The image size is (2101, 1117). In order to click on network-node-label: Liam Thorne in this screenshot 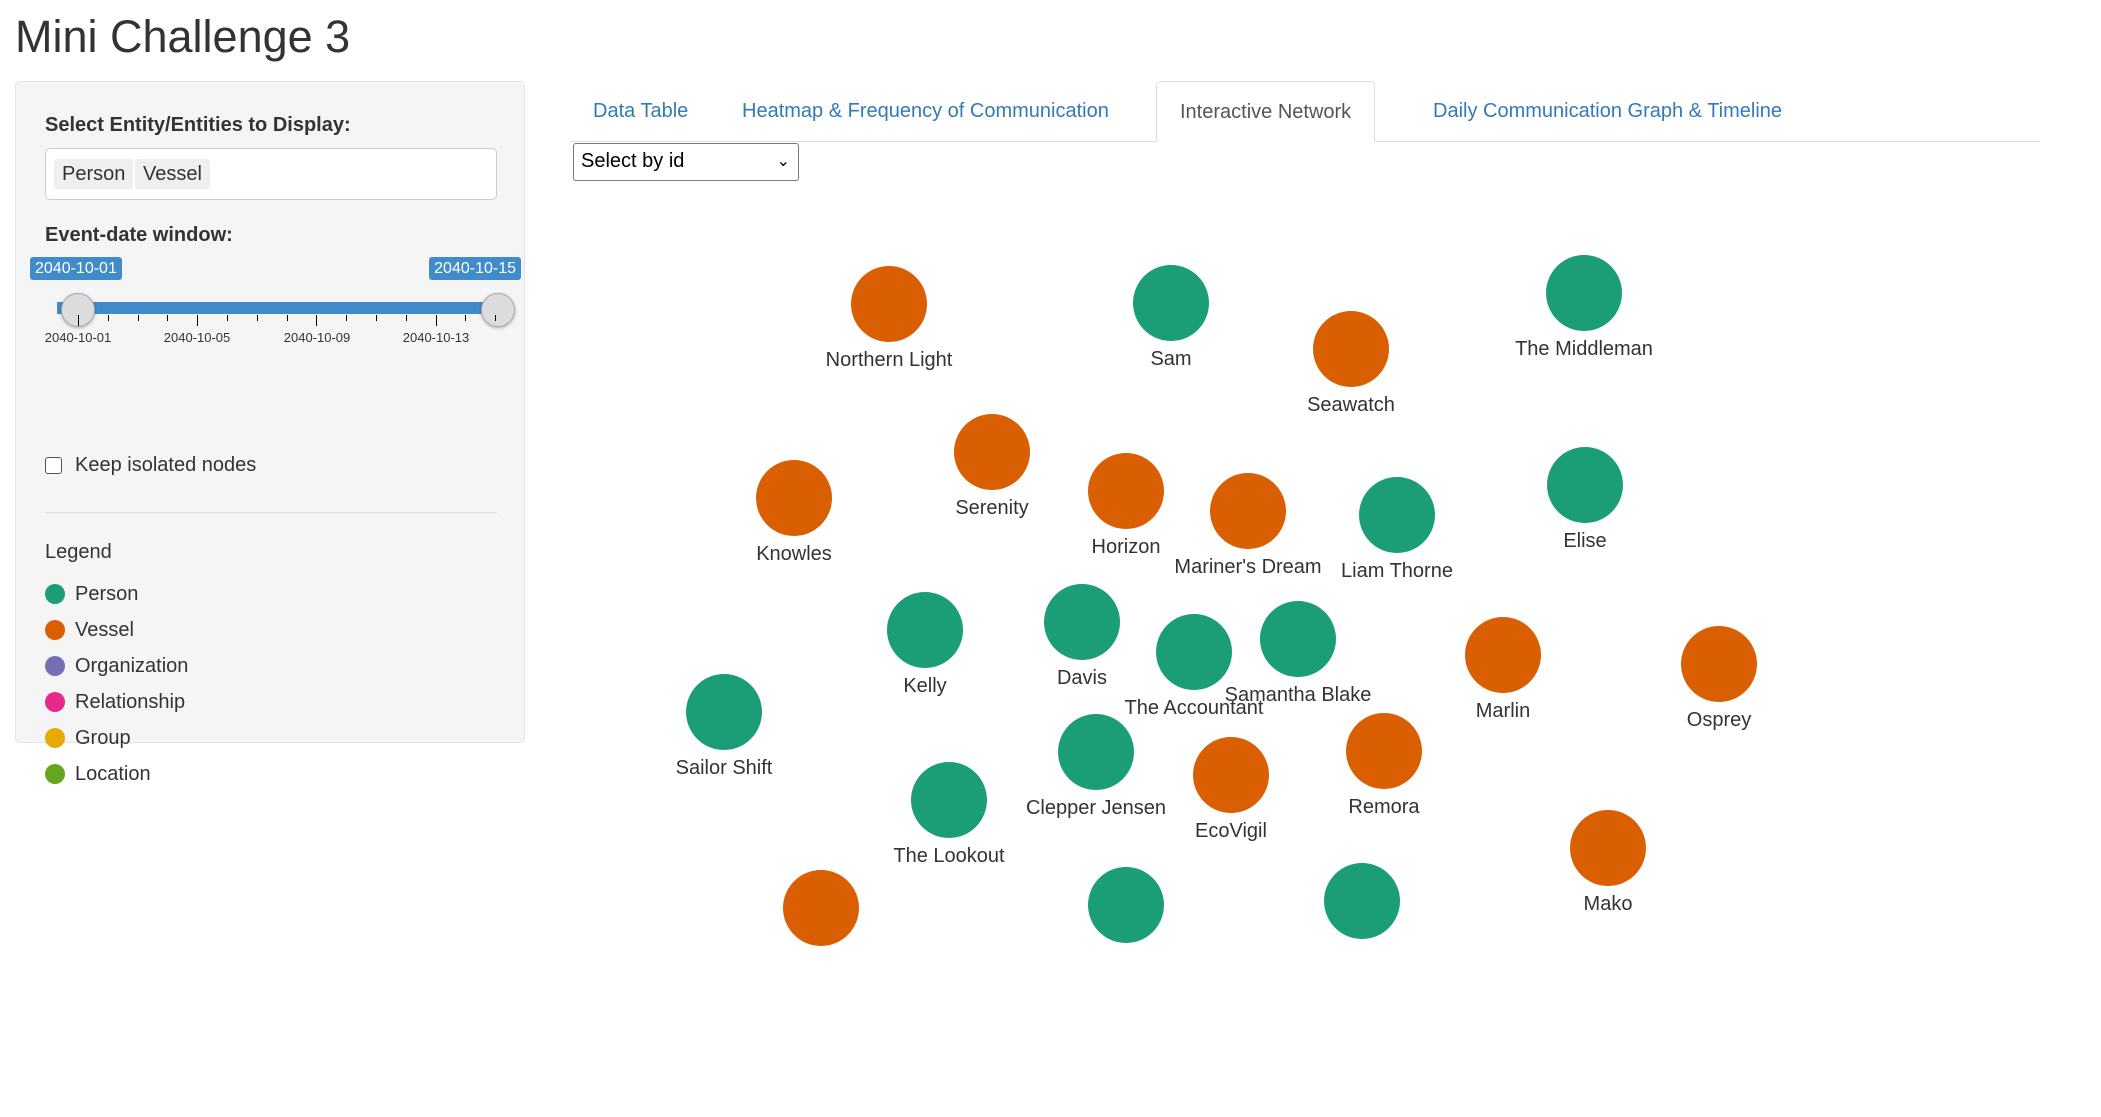, I will do `click(1397, 571)`.